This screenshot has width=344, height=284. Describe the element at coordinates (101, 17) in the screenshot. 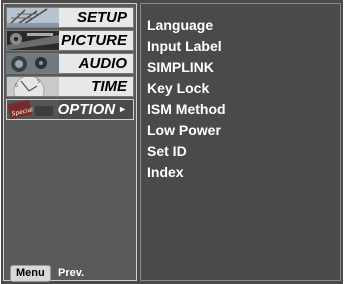

I see `menu-label-setup: SETUP` at that location.